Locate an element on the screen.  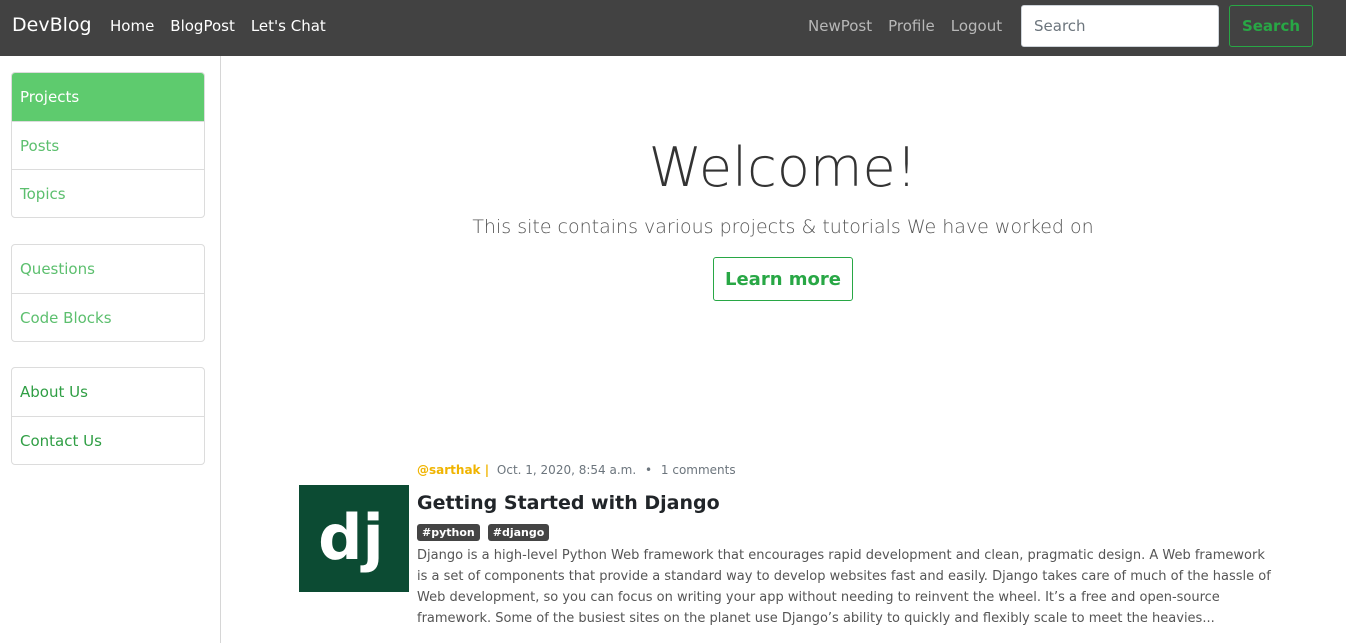
search-input is located at coordinates (1120, 26).